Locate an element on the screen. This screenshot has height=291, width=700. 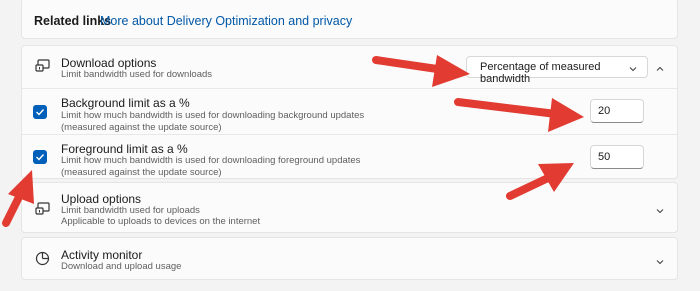
activity-monitor-subtitle: Download and upload usage is located at coordinates (121, 266).